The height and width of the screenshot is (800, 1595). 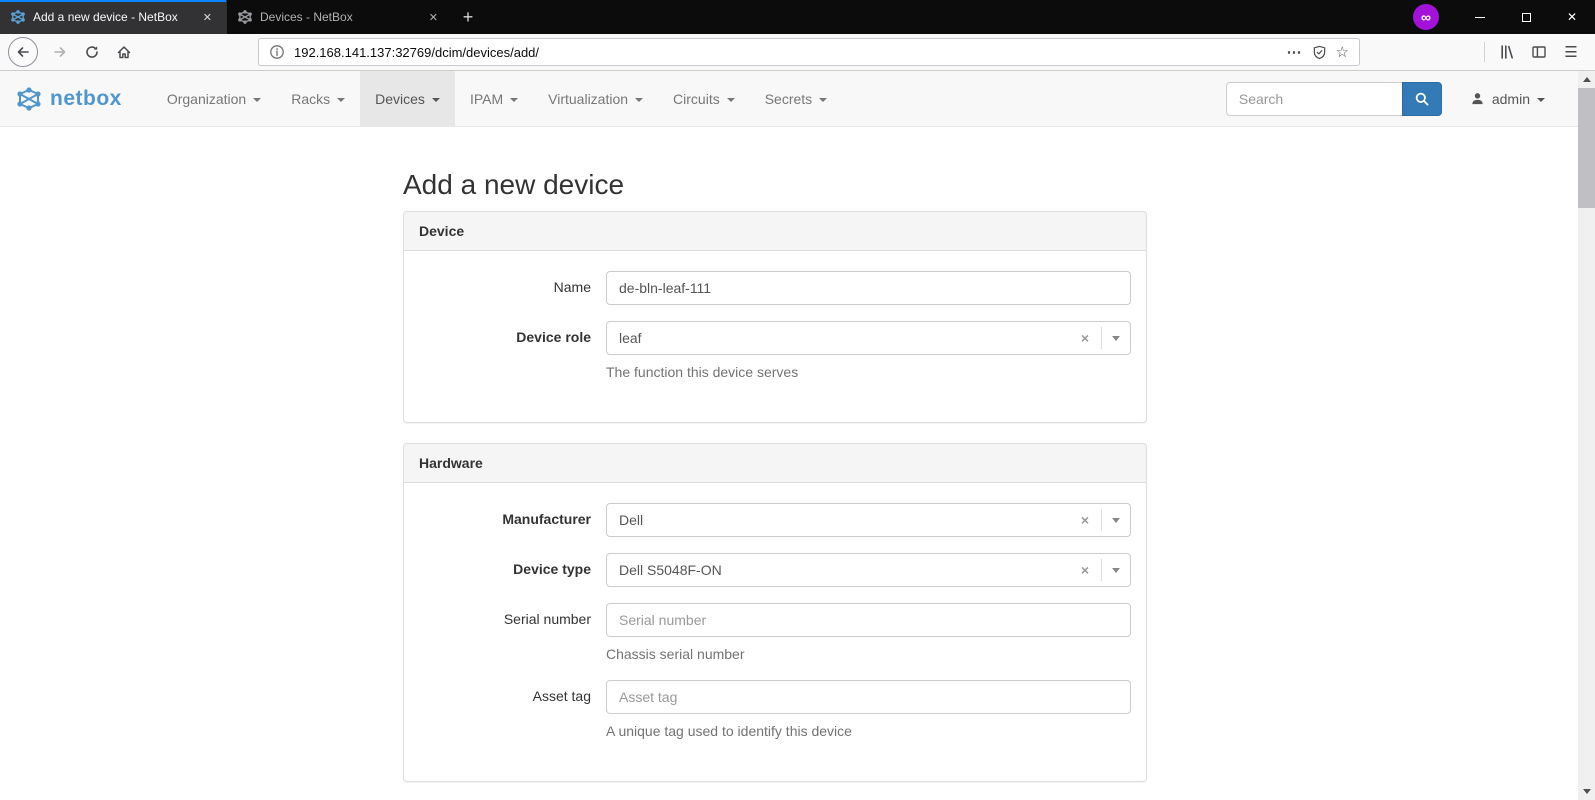 I want to click on hamburger-menu-icon: ☰, so click(x=1571, y=52).